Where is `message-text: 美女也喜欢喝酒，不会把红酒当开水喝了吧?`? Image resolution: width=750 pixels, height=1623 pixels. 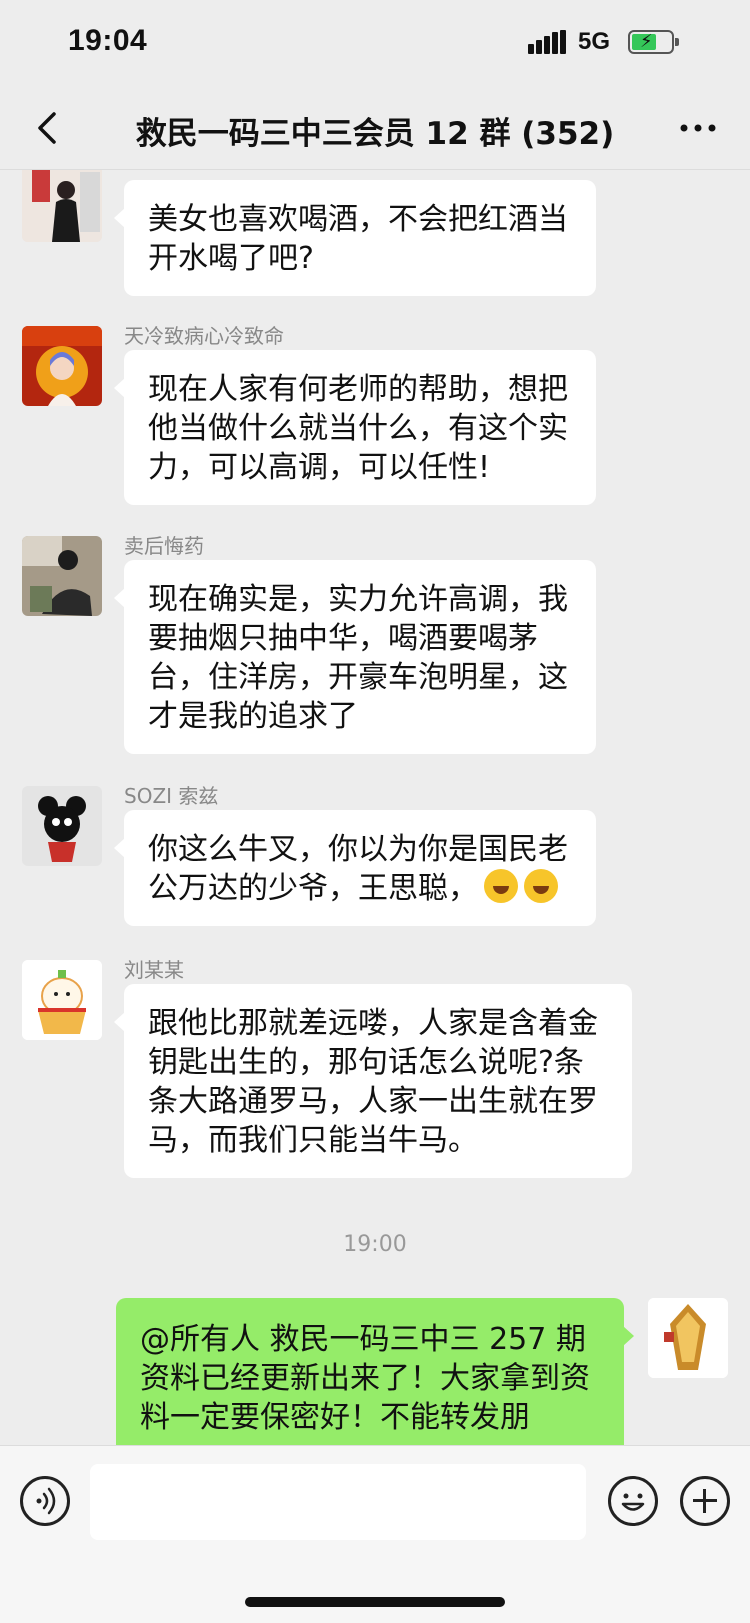 message-text: 美女也喜欢喝酒，不会把红酒当开水喝了吧? is located at coordinates (358, 239).